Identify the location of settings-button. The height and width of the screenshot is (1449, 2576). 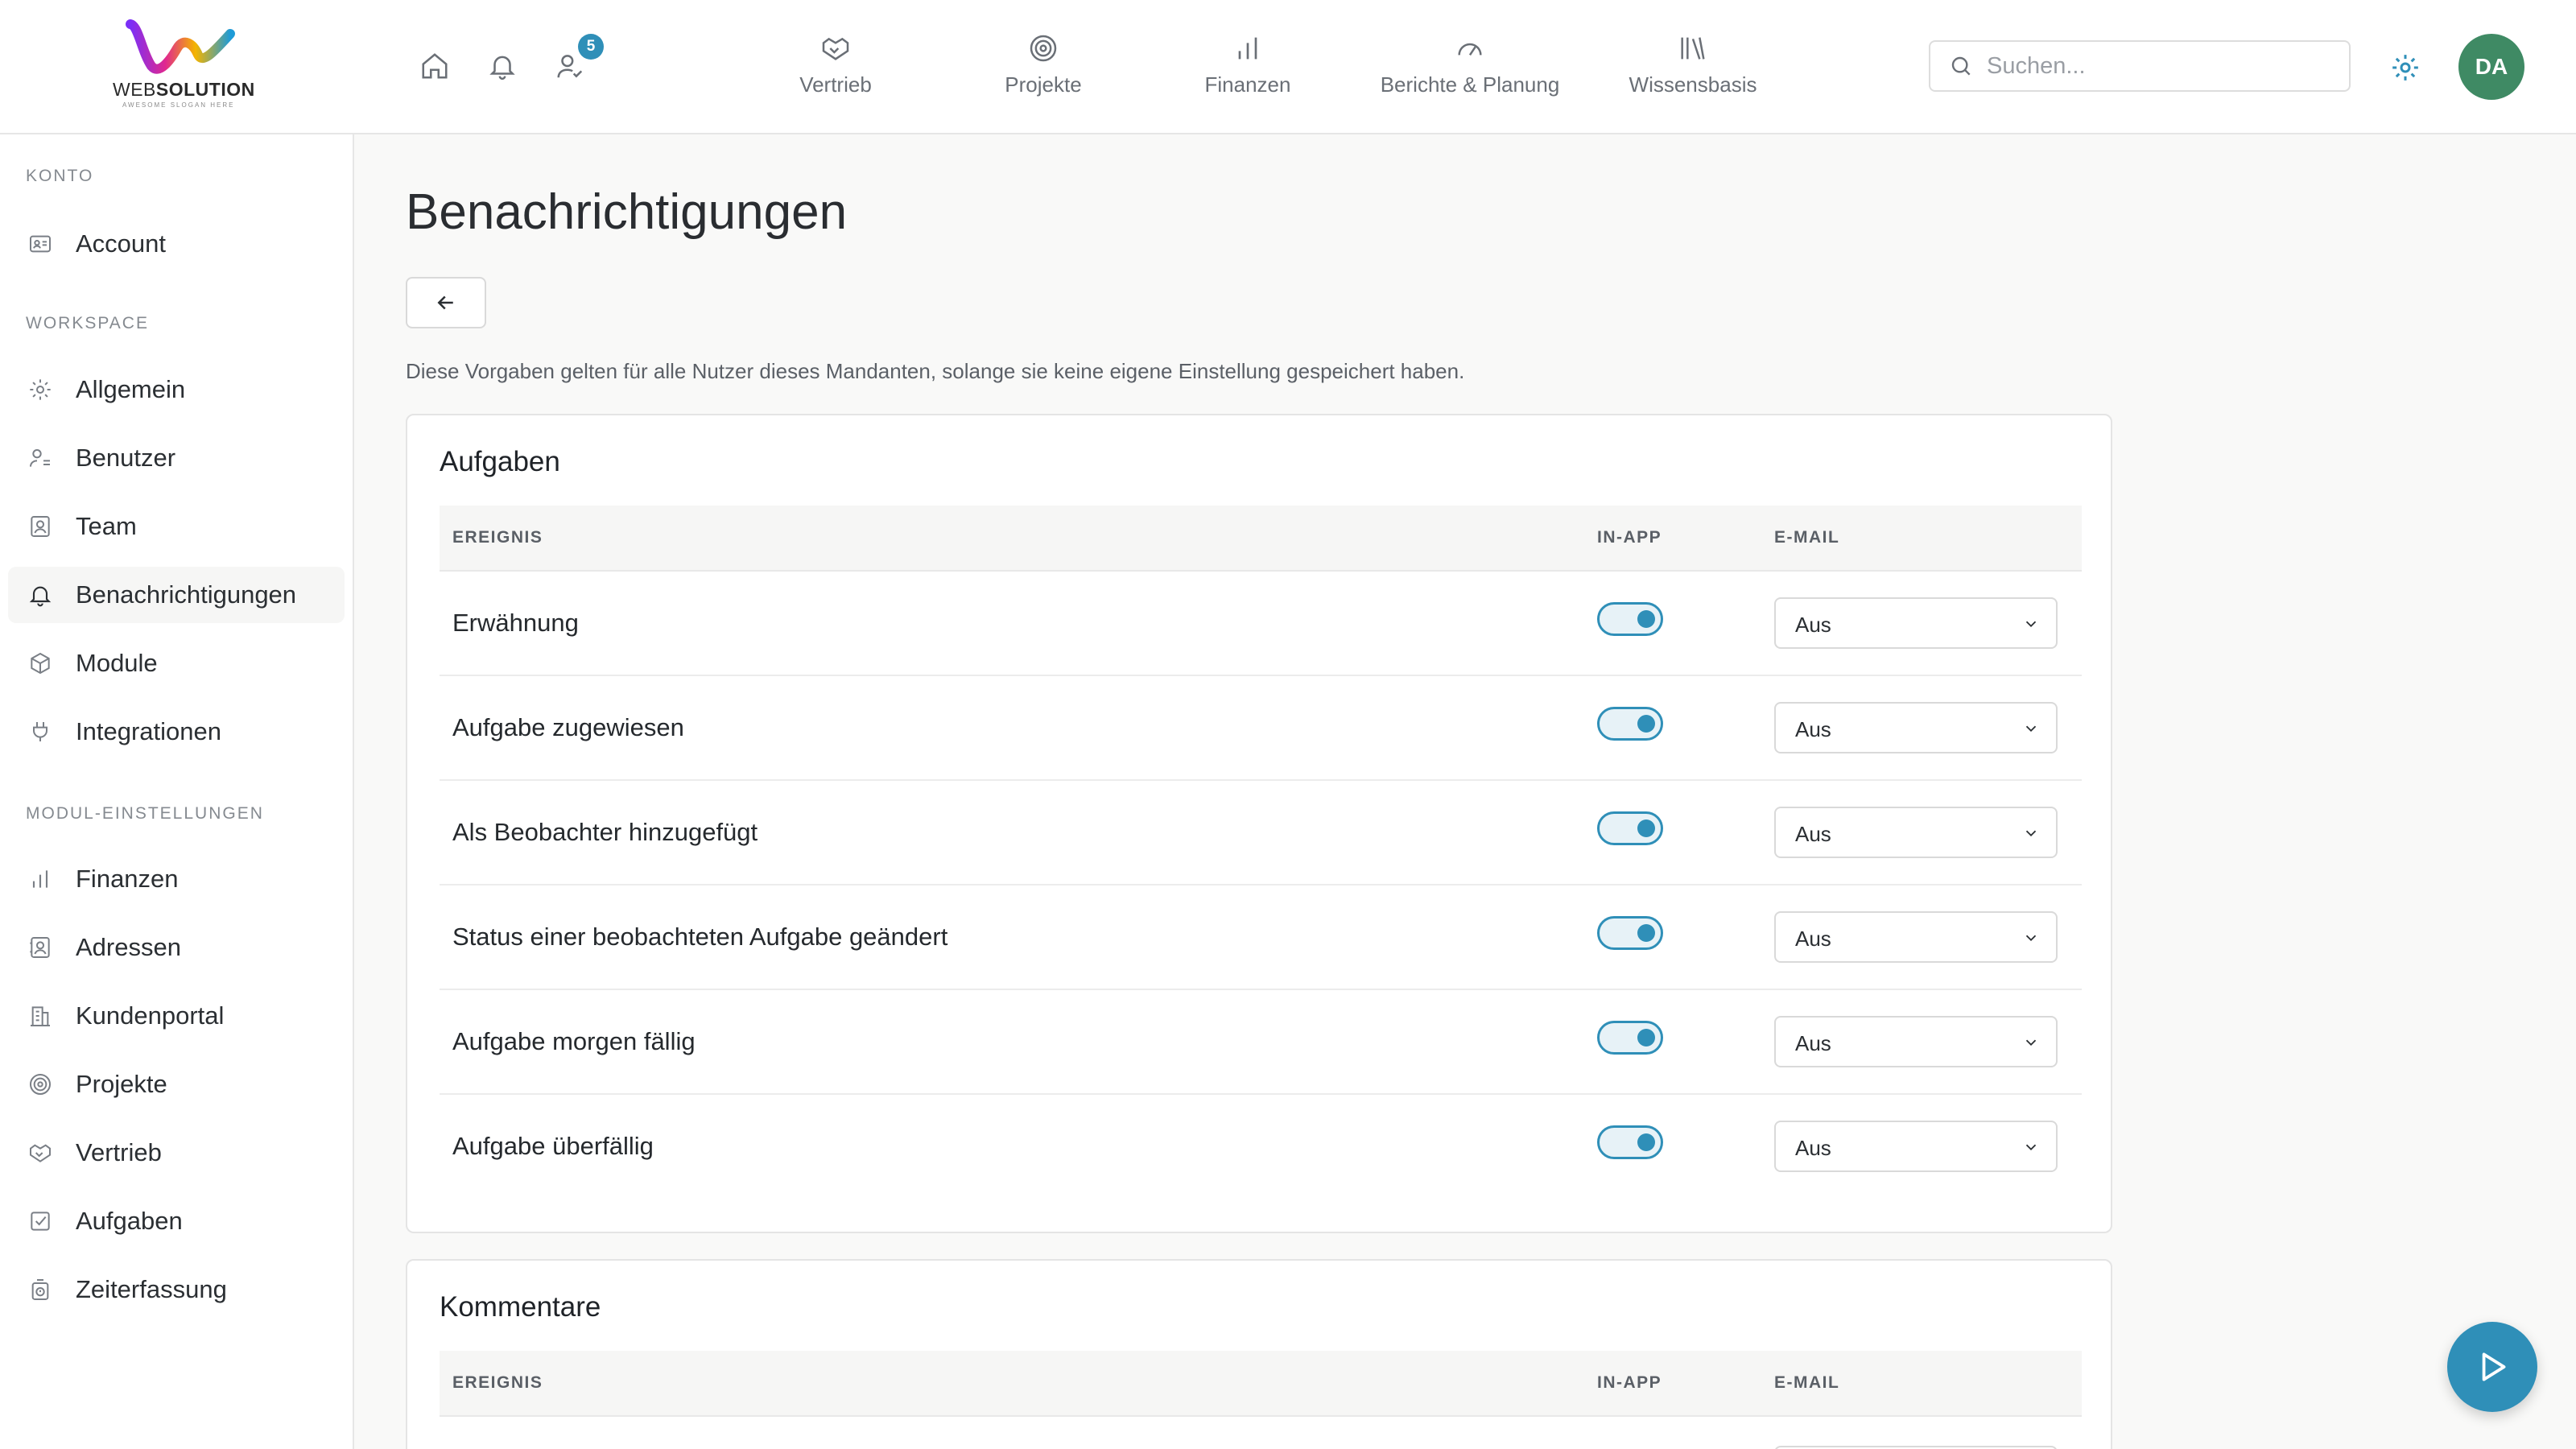
(2405, 67).